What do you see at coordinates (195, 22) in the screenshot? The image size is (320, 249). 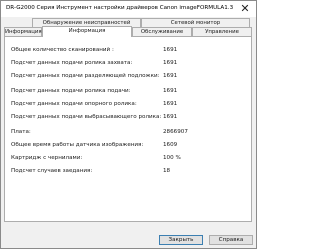 I see `tab-network-monitor: Сетевой монитор` at bounding box center [195, 22].